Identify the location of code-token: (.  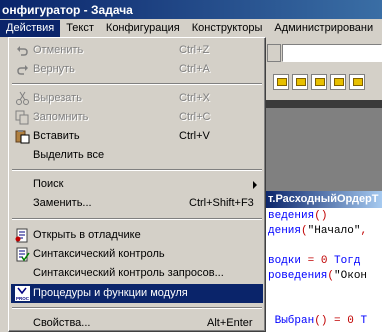
(304, 231).